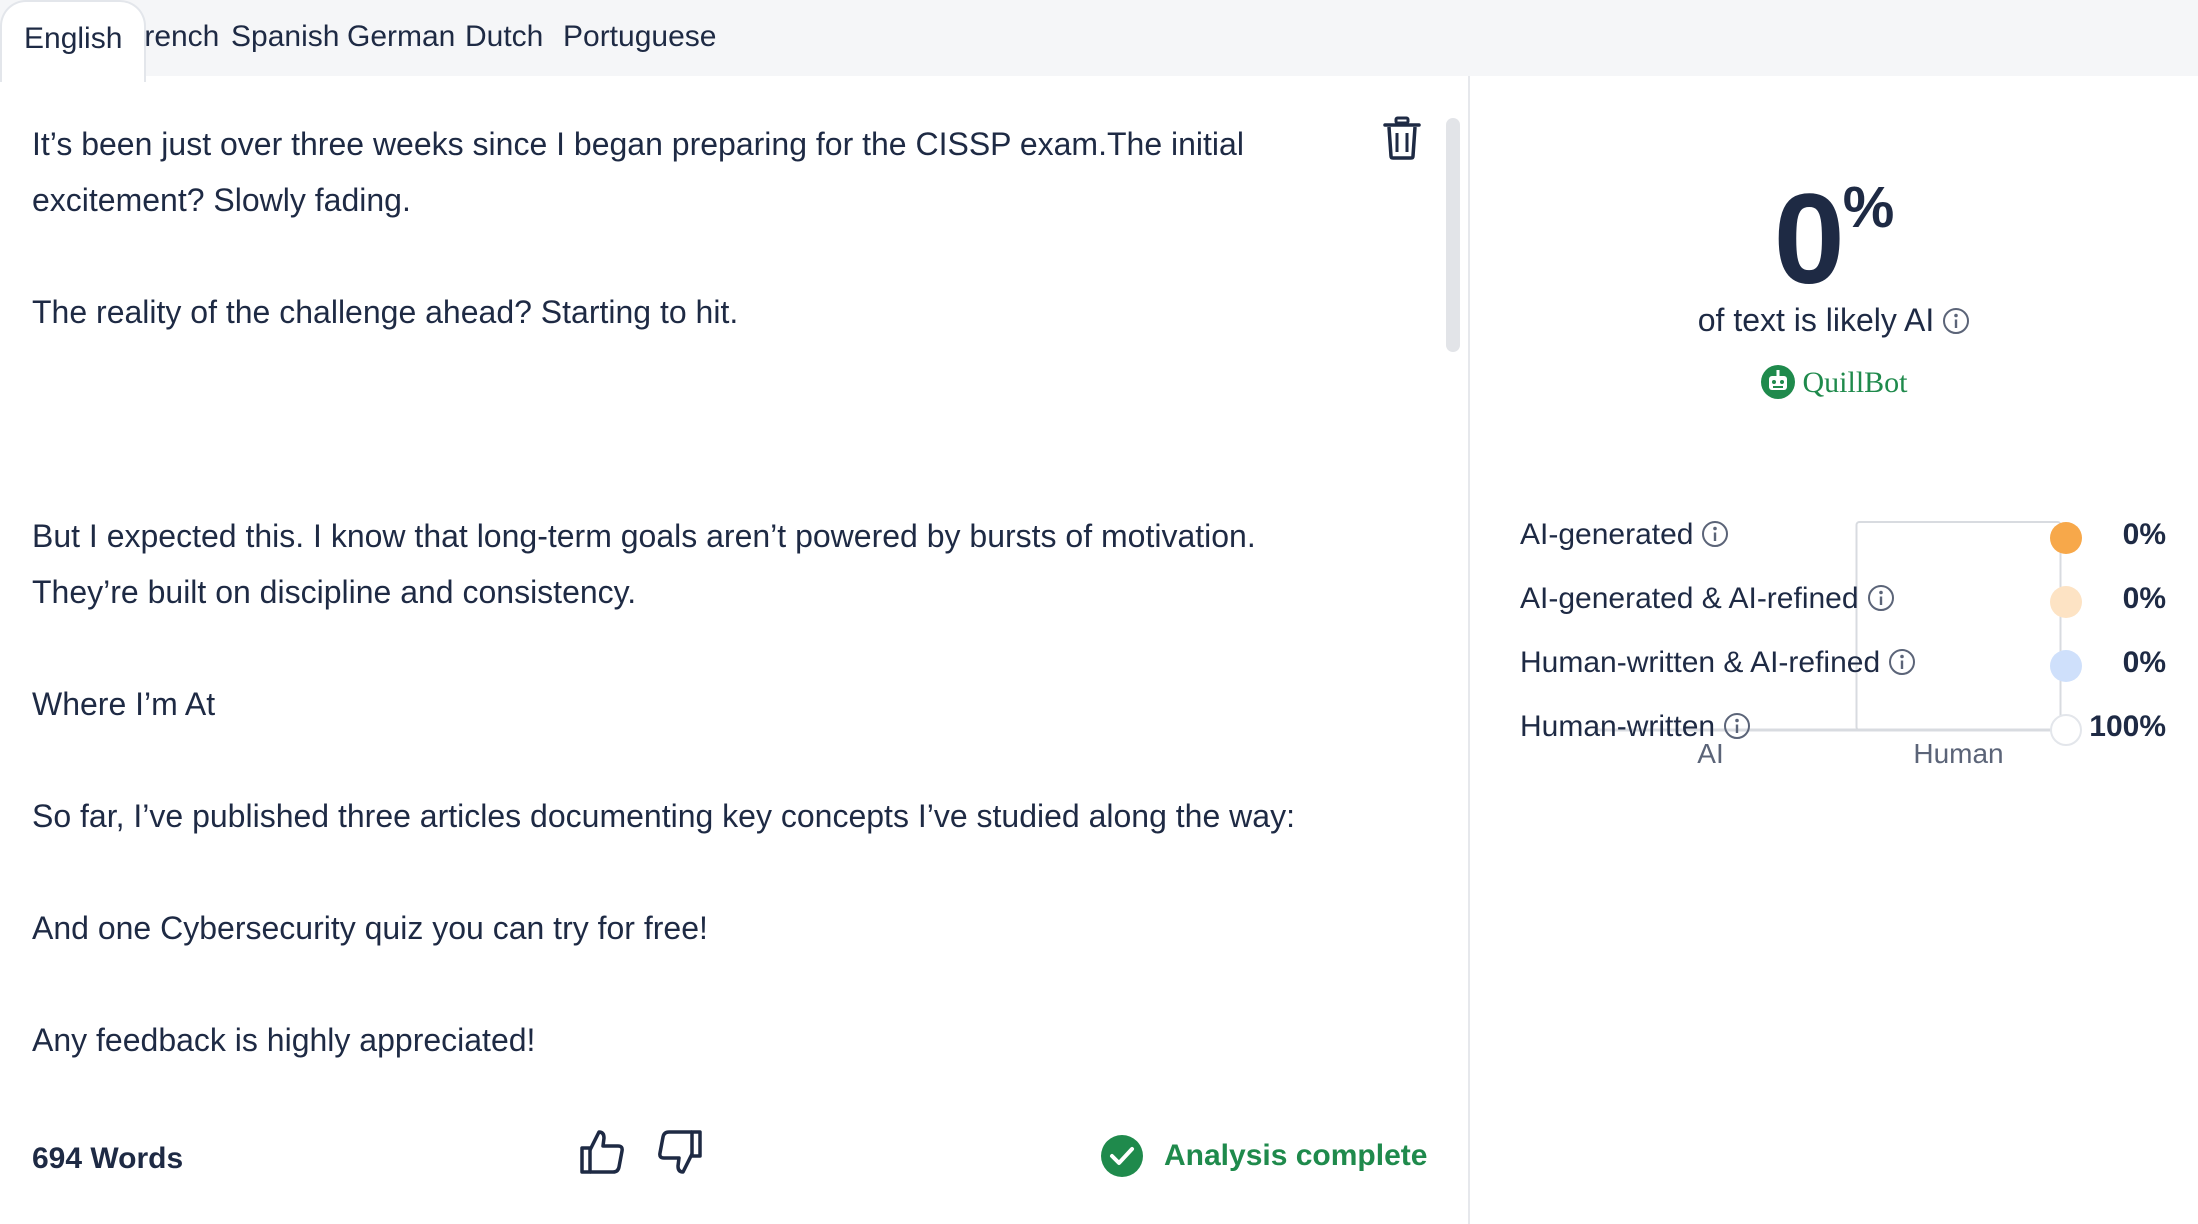 This screenshot has width=2198, height=1224. I want to click on quillbot-logo-icon, so click(1778, 382).